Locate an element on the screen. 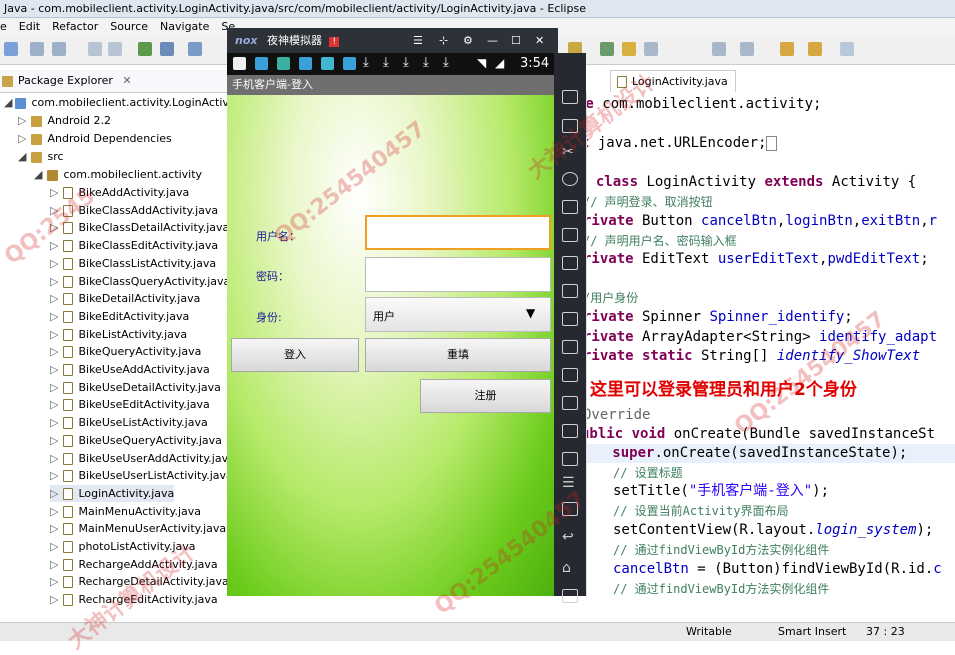 This screenshot has width=955, height=655. tree-item-file: ▷ BikeAddActivity.java is located at coordinates (119, 192).